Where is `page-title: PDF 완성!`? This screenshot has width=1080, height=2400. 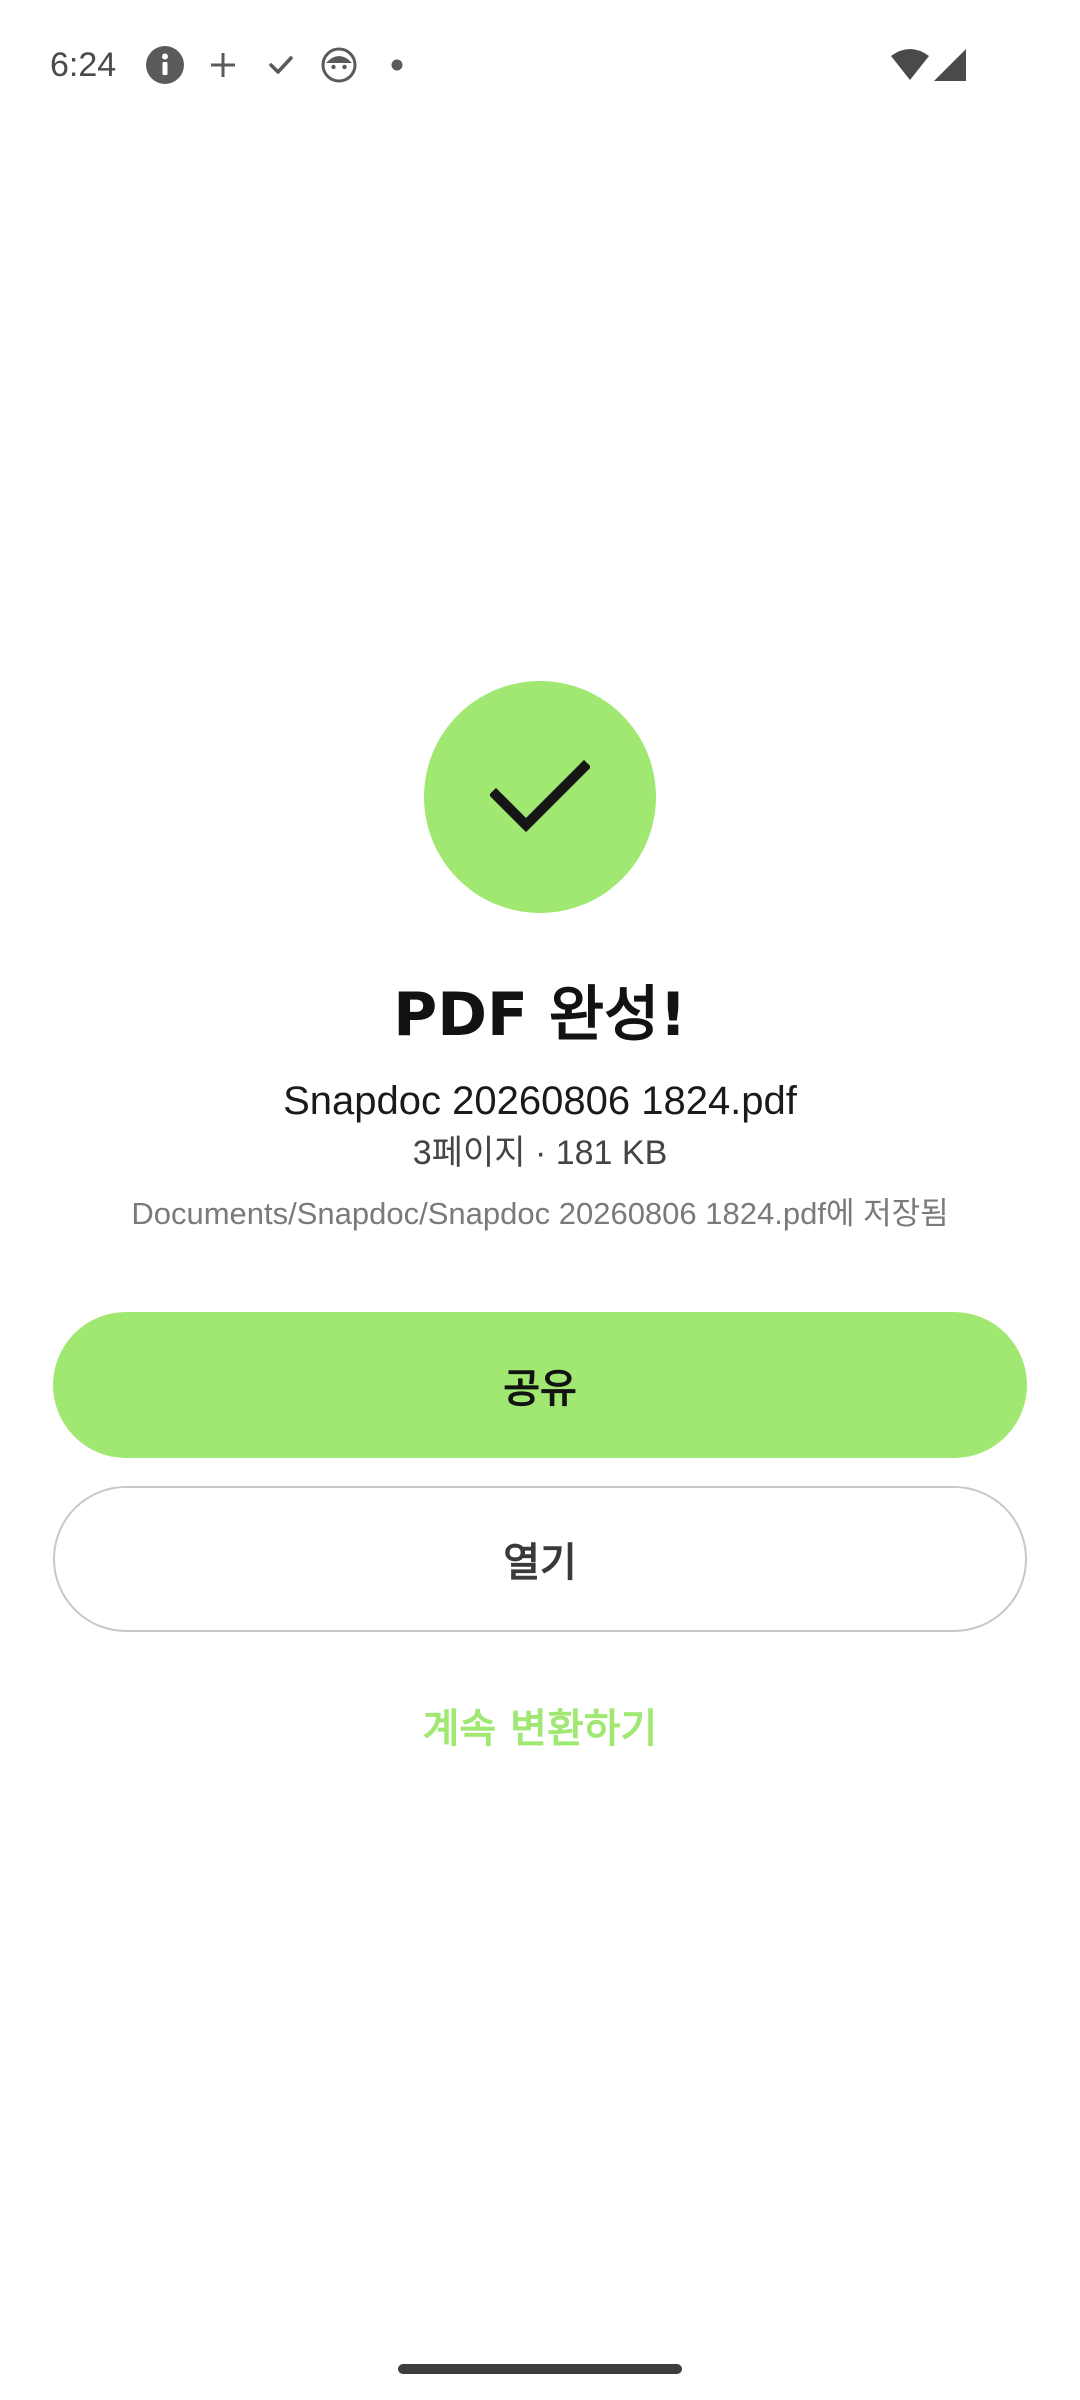 page-title: PDF 완성! is located at coordinates (540, 1015).